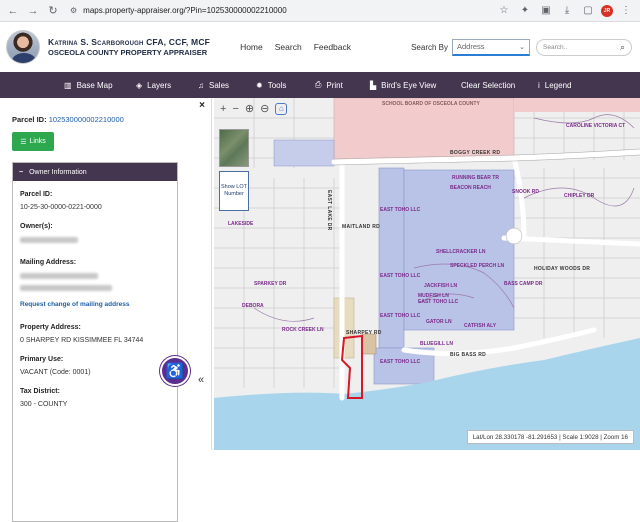  Describe the element at coordinates (270, 284) in the screenshot. I see `map-label-sparkey: SPARKEY DR` at that location.